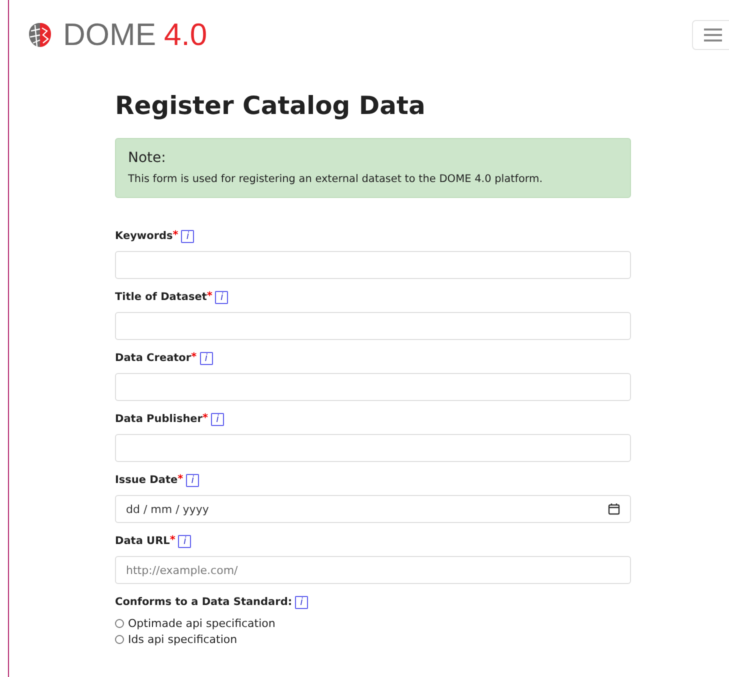  I want to click on field-label: Conforms to a Data Standard:, so click(203, 602).